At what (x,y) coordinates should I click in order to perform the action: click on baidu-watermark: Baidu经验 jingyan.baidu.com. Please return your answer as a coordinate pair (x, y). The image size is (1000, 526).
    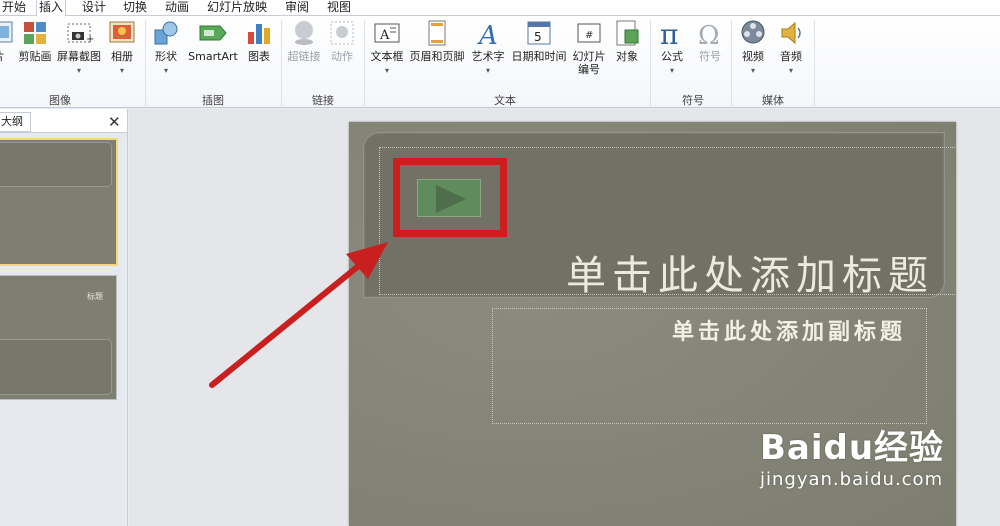
    Looking at the image, I should click on (852, 455).